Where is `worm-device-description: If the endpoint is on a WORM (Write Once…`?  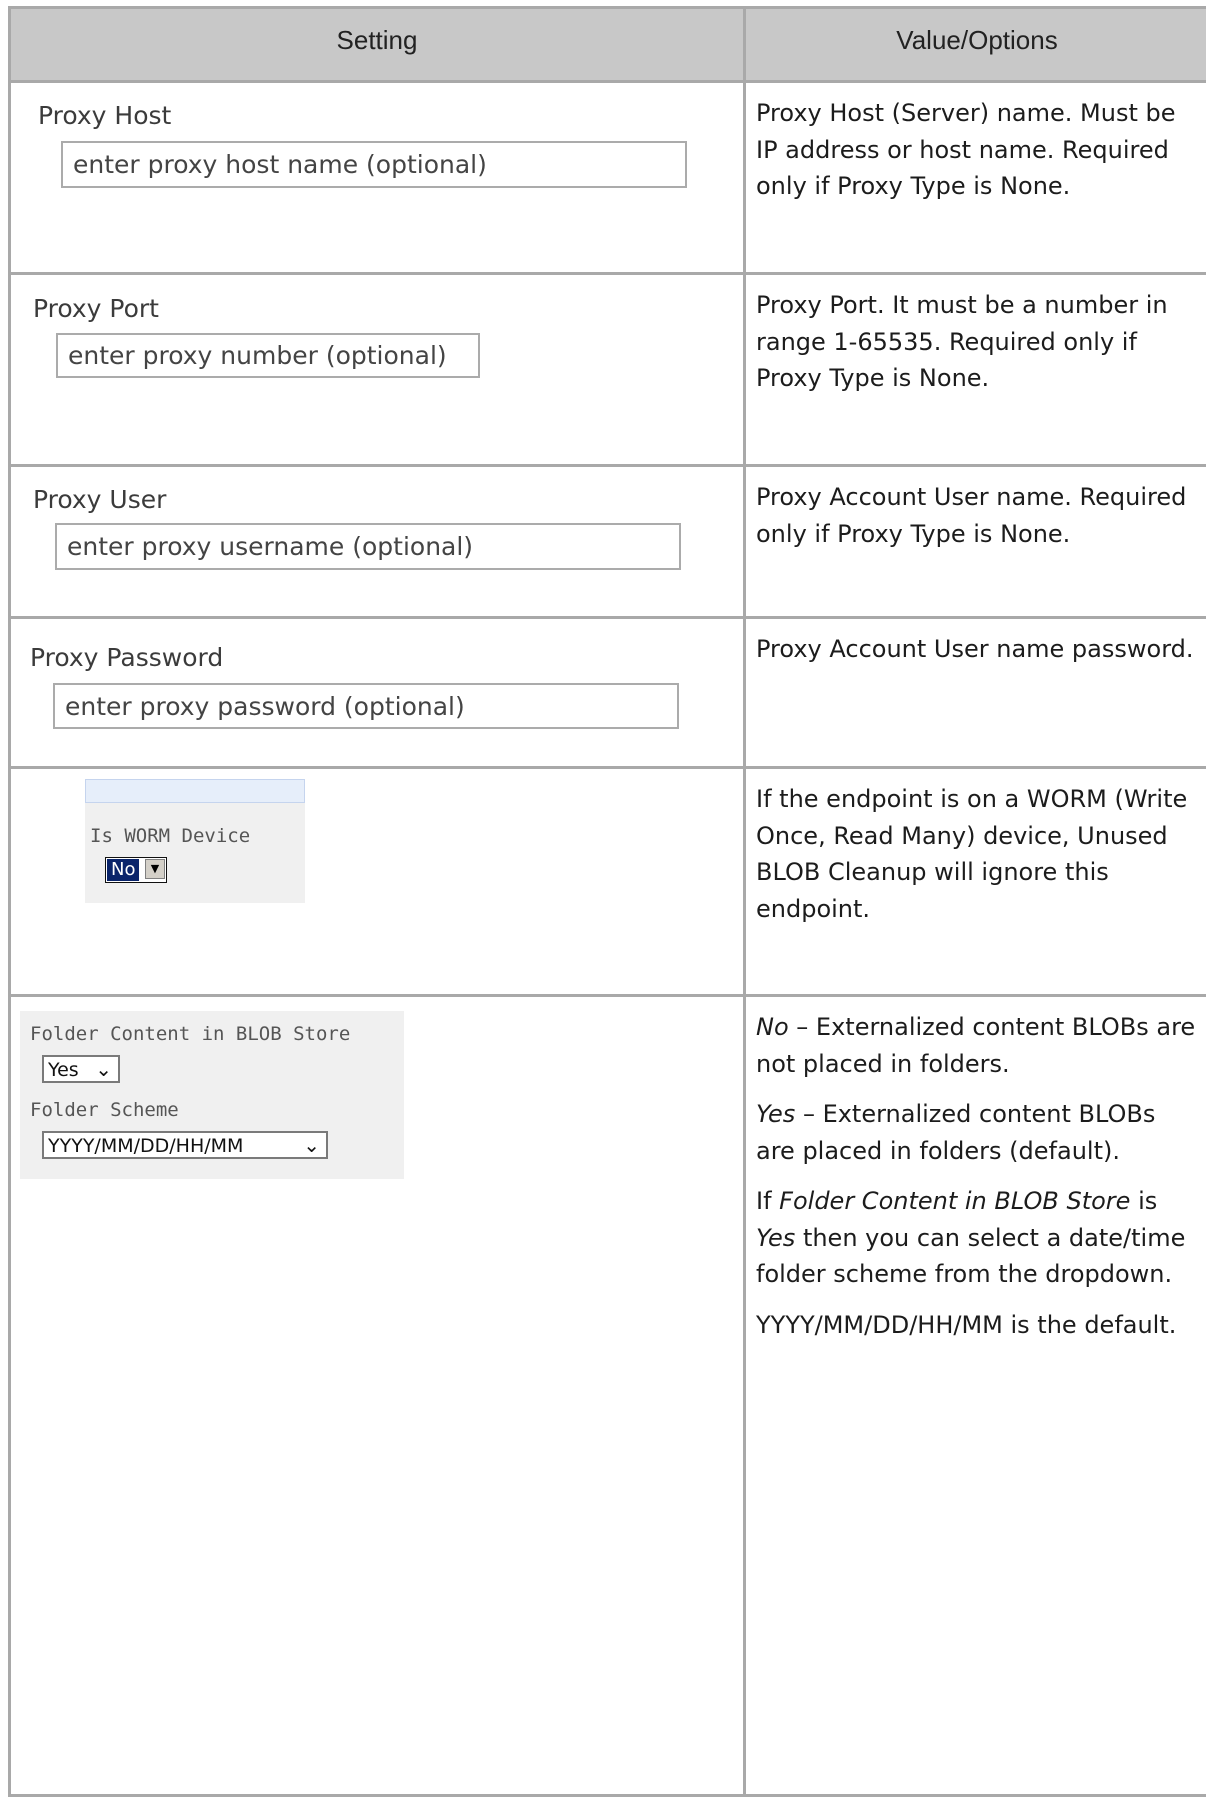 worm-device-description: If the endpoint is on a WORM (Write Once… is located at coordinates (972, 854).